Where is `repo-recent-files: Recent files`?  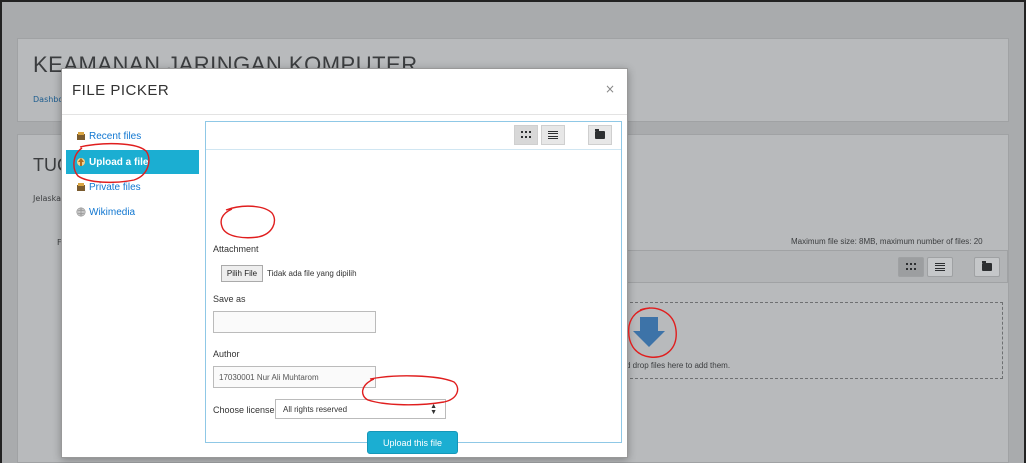
repo-recent-files: Recent files is located at coordinates (132, 136).